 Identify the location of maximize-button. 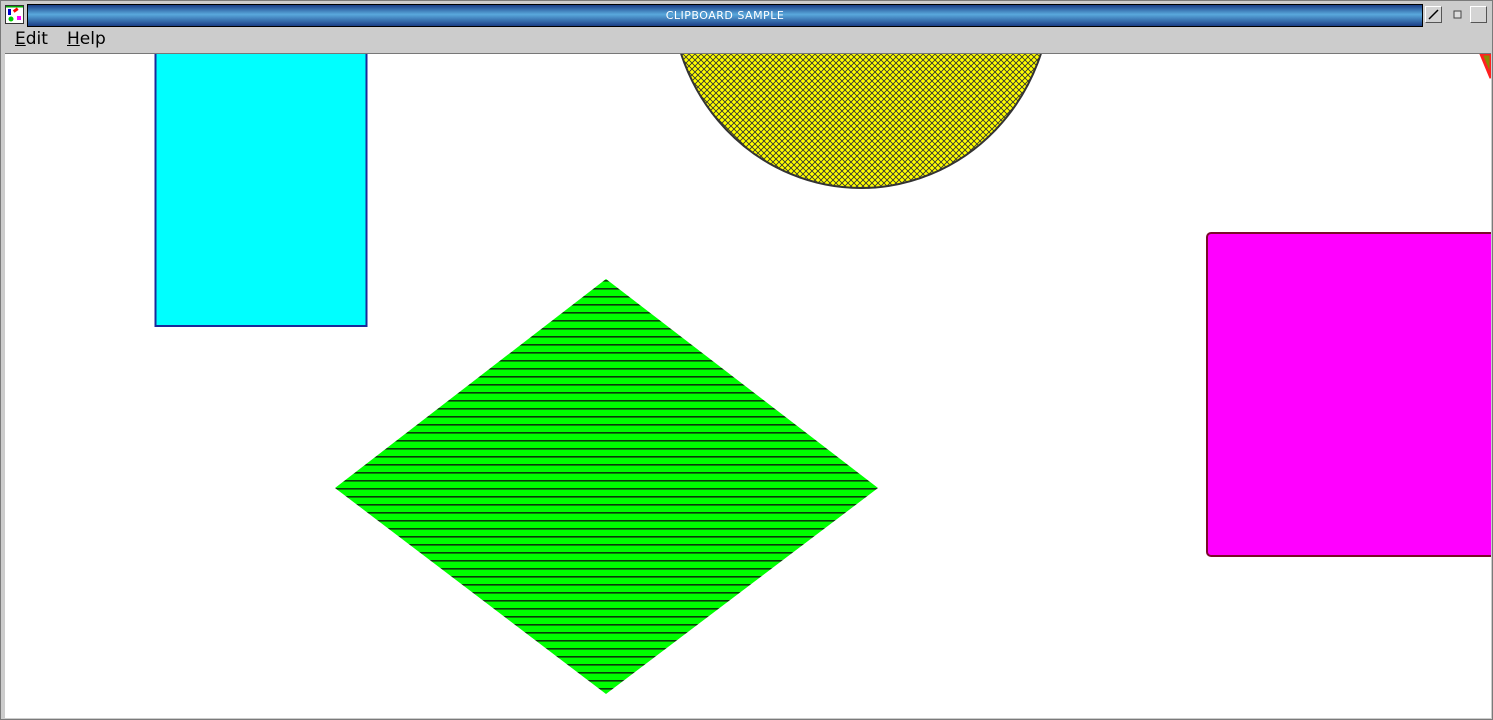
(1478, 14).